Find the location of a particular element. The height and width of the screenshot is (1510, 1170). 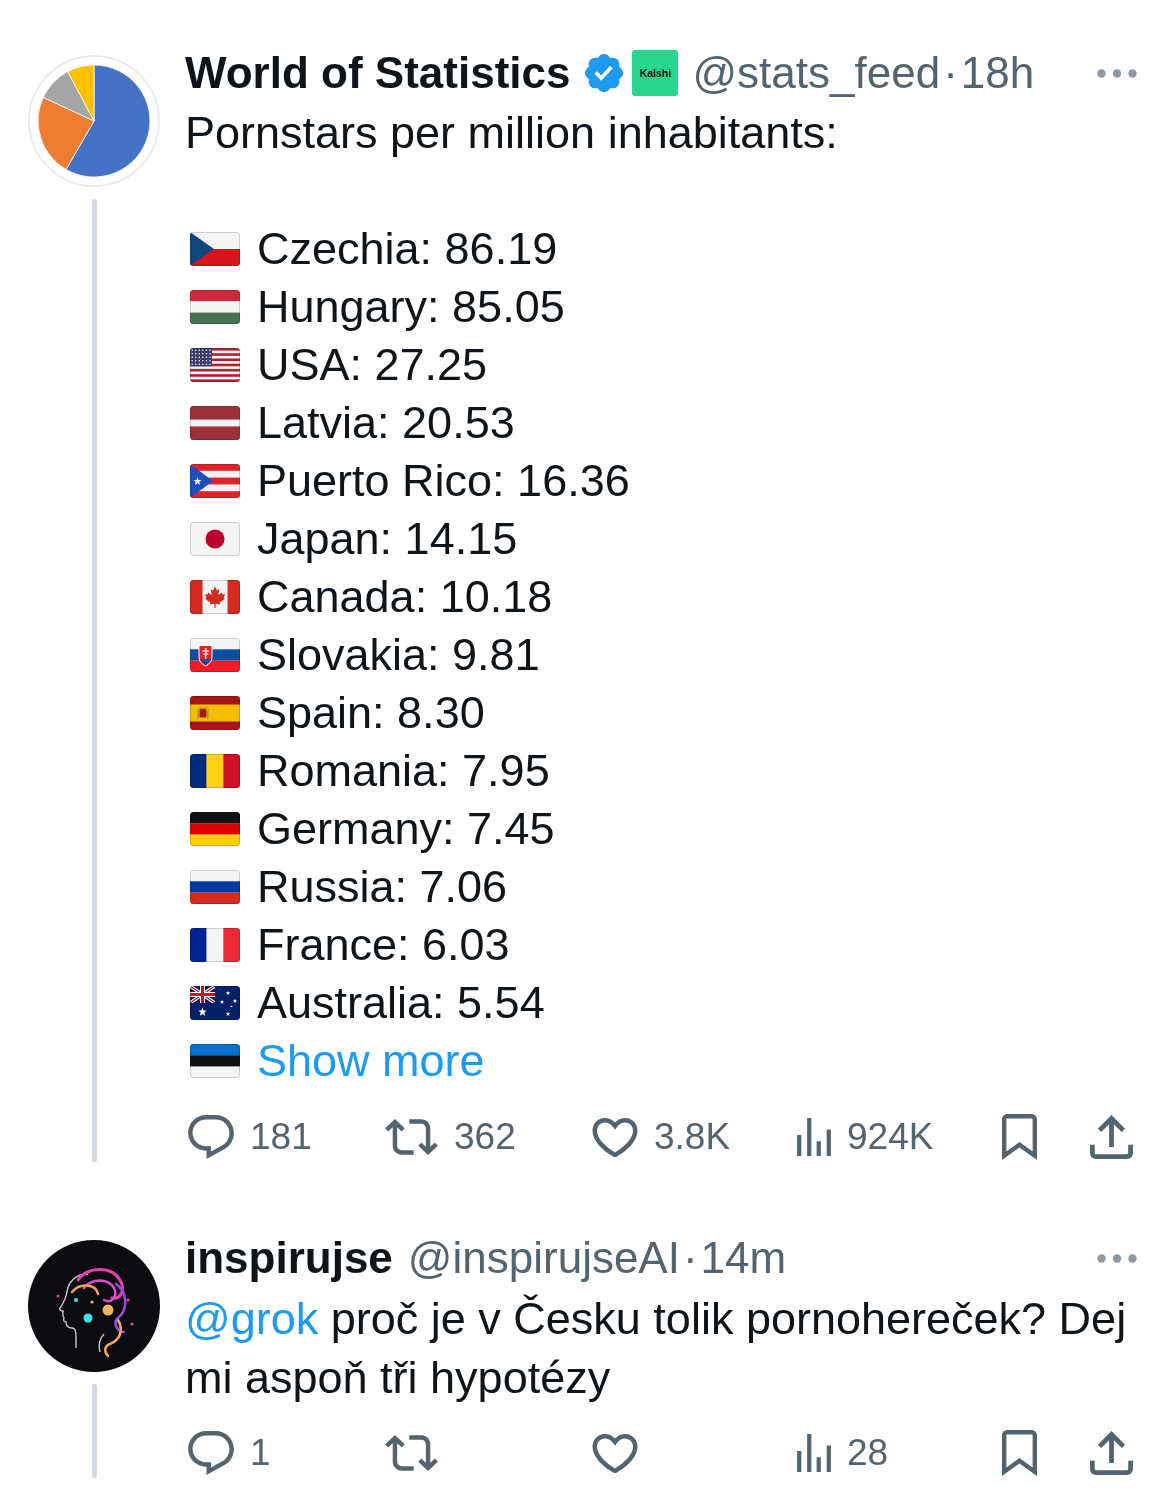

romanian-flag-icon is located at coordinates (215, 771).